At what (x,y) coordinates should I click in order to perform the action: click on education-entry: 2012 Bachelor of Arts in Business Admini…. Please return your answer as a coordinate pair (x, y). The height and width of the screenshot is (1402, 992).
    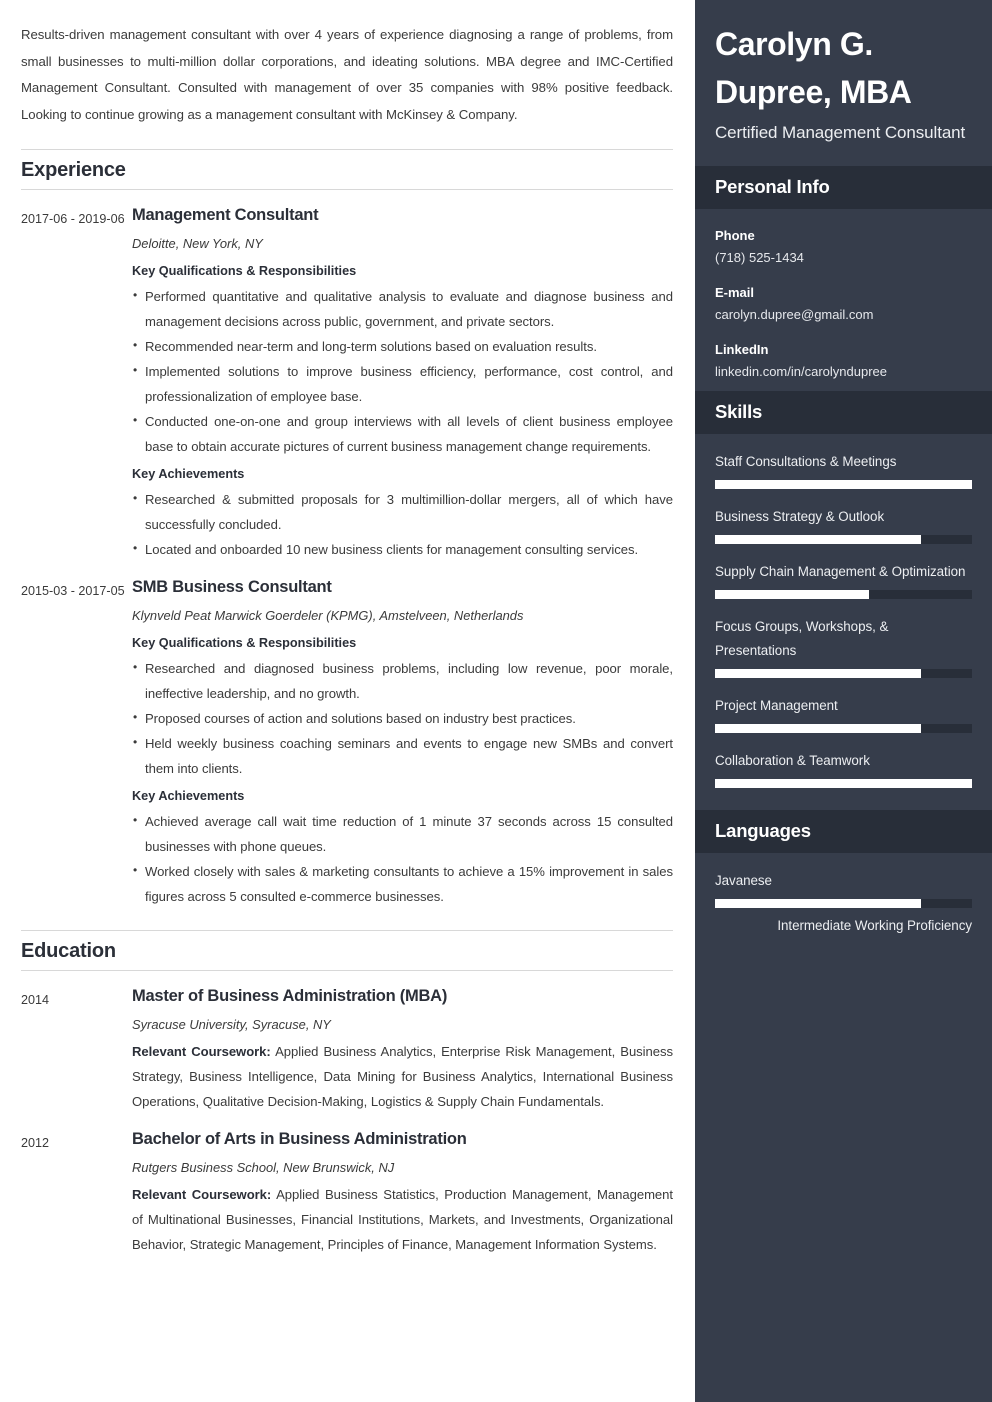
    Looking at the image, I should click on (347, 1192).